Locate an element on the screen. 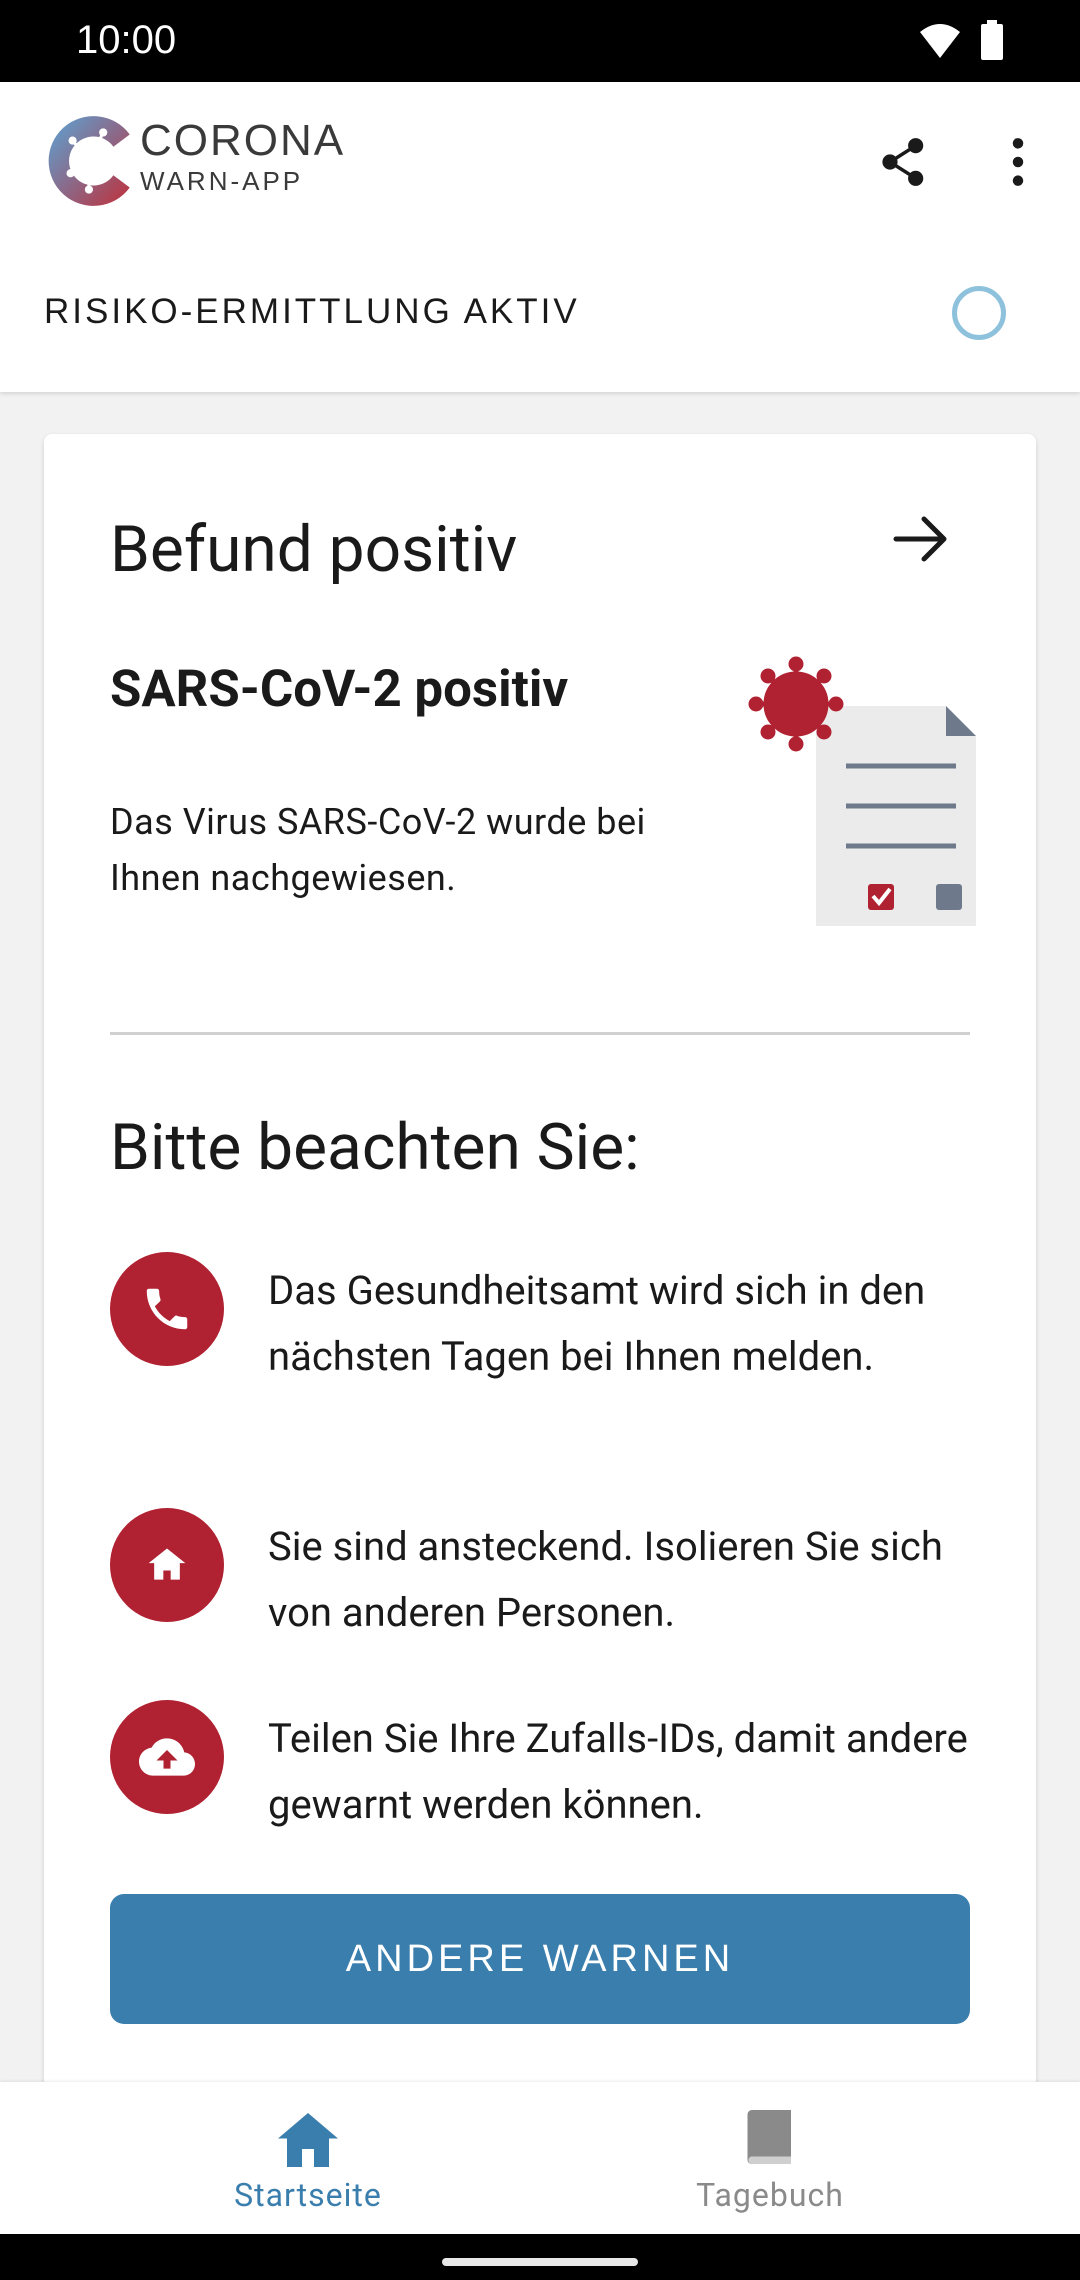 This screenshot has height=2280, width=1080. nav-item-startseite: Startseite is located at coordinates (308, 2158).